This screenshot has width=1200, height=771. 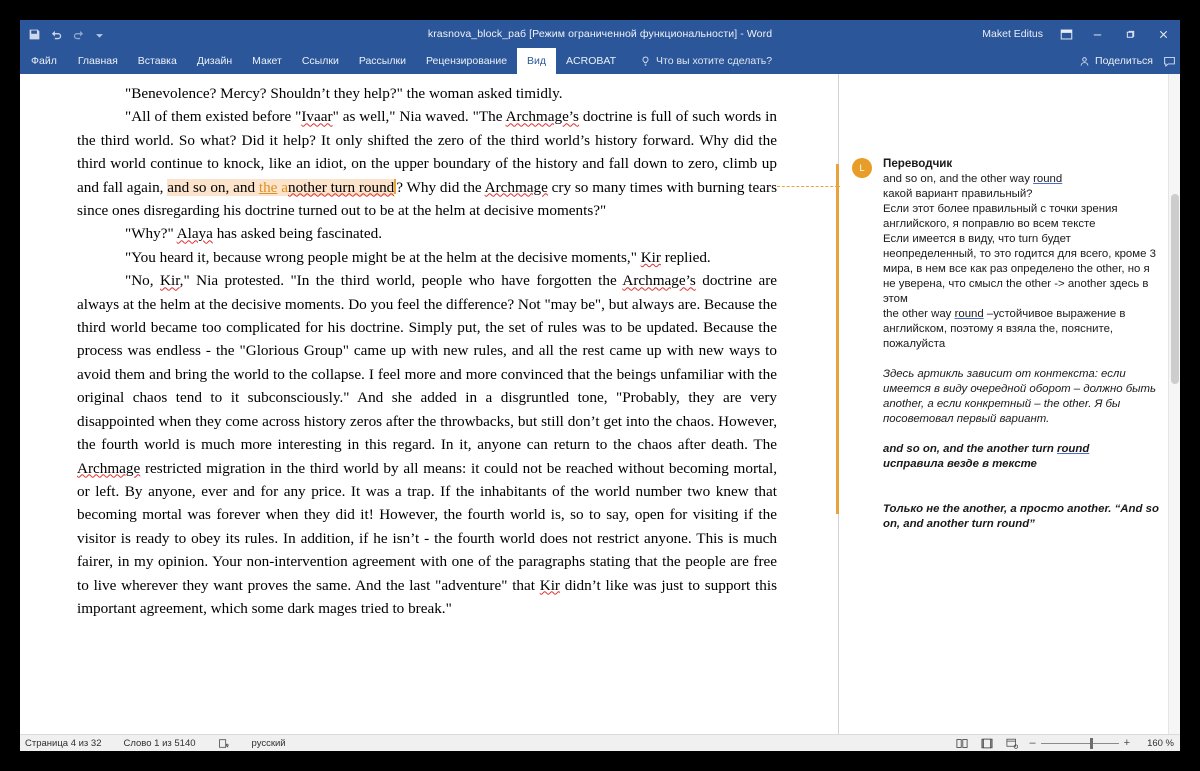 I want to click on tell-me-label: Что вы хотите сделать?, so click(x=714, y=61).